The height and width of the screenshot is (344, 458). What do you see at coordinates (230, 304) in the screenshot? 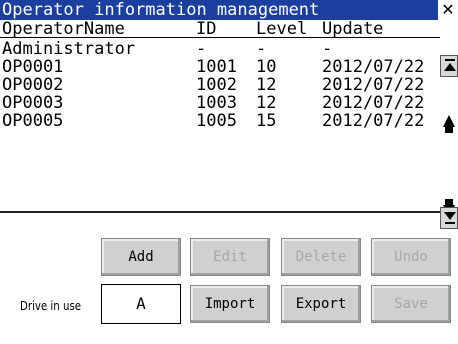
I see `import-button: Import` at bounding box center [230, 304].